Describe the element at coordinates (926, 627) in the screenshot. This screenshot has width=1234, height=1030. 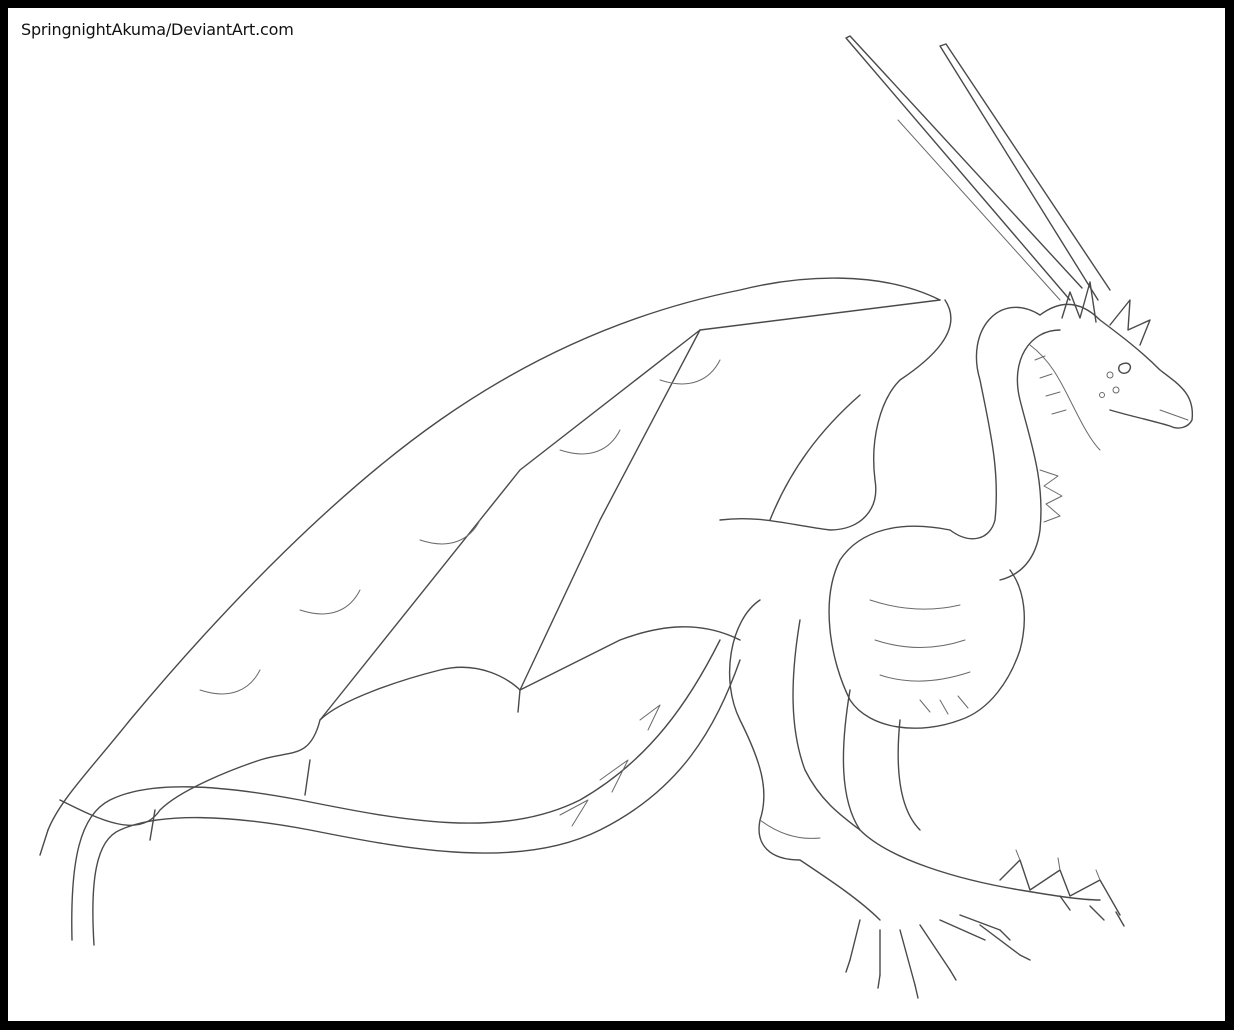
I see `dragon-body` at that location.